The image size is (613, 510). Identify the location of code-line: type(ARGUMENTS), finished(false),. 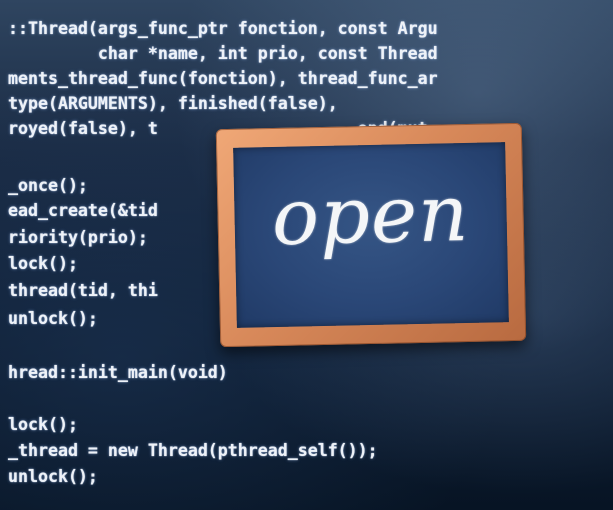
(173, 103).